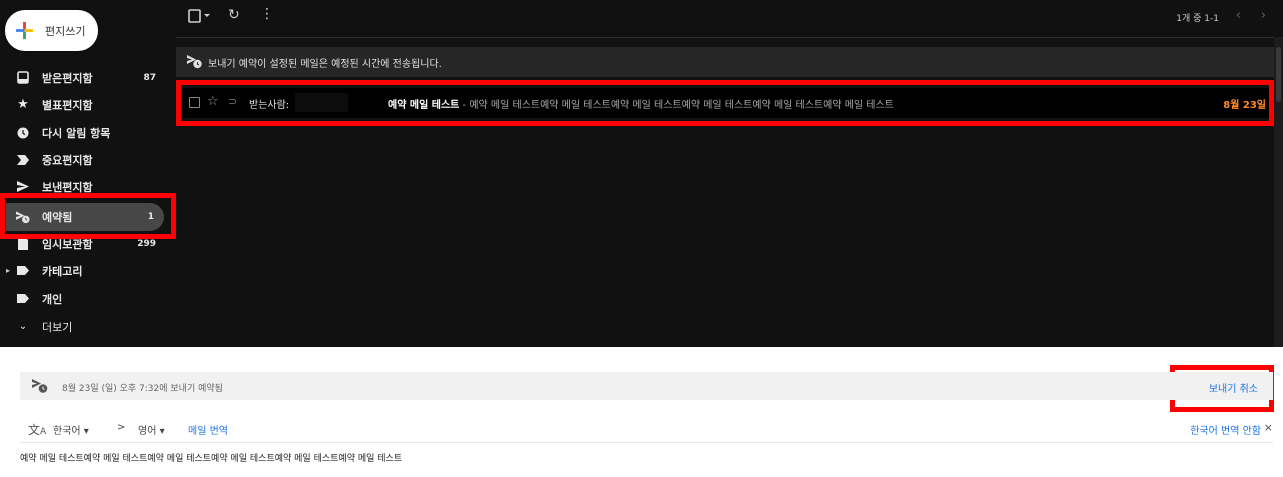 The image size is (1283, 477). I want to click on toolbar-divider, so click(725, 37).